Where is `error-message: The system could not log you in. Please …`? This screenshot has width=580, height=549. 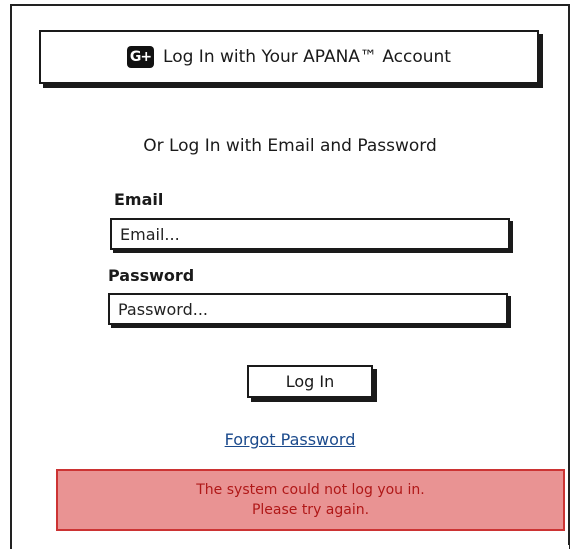
error-message: The system could not log you in. Please … is located at coordinates (310, 500).